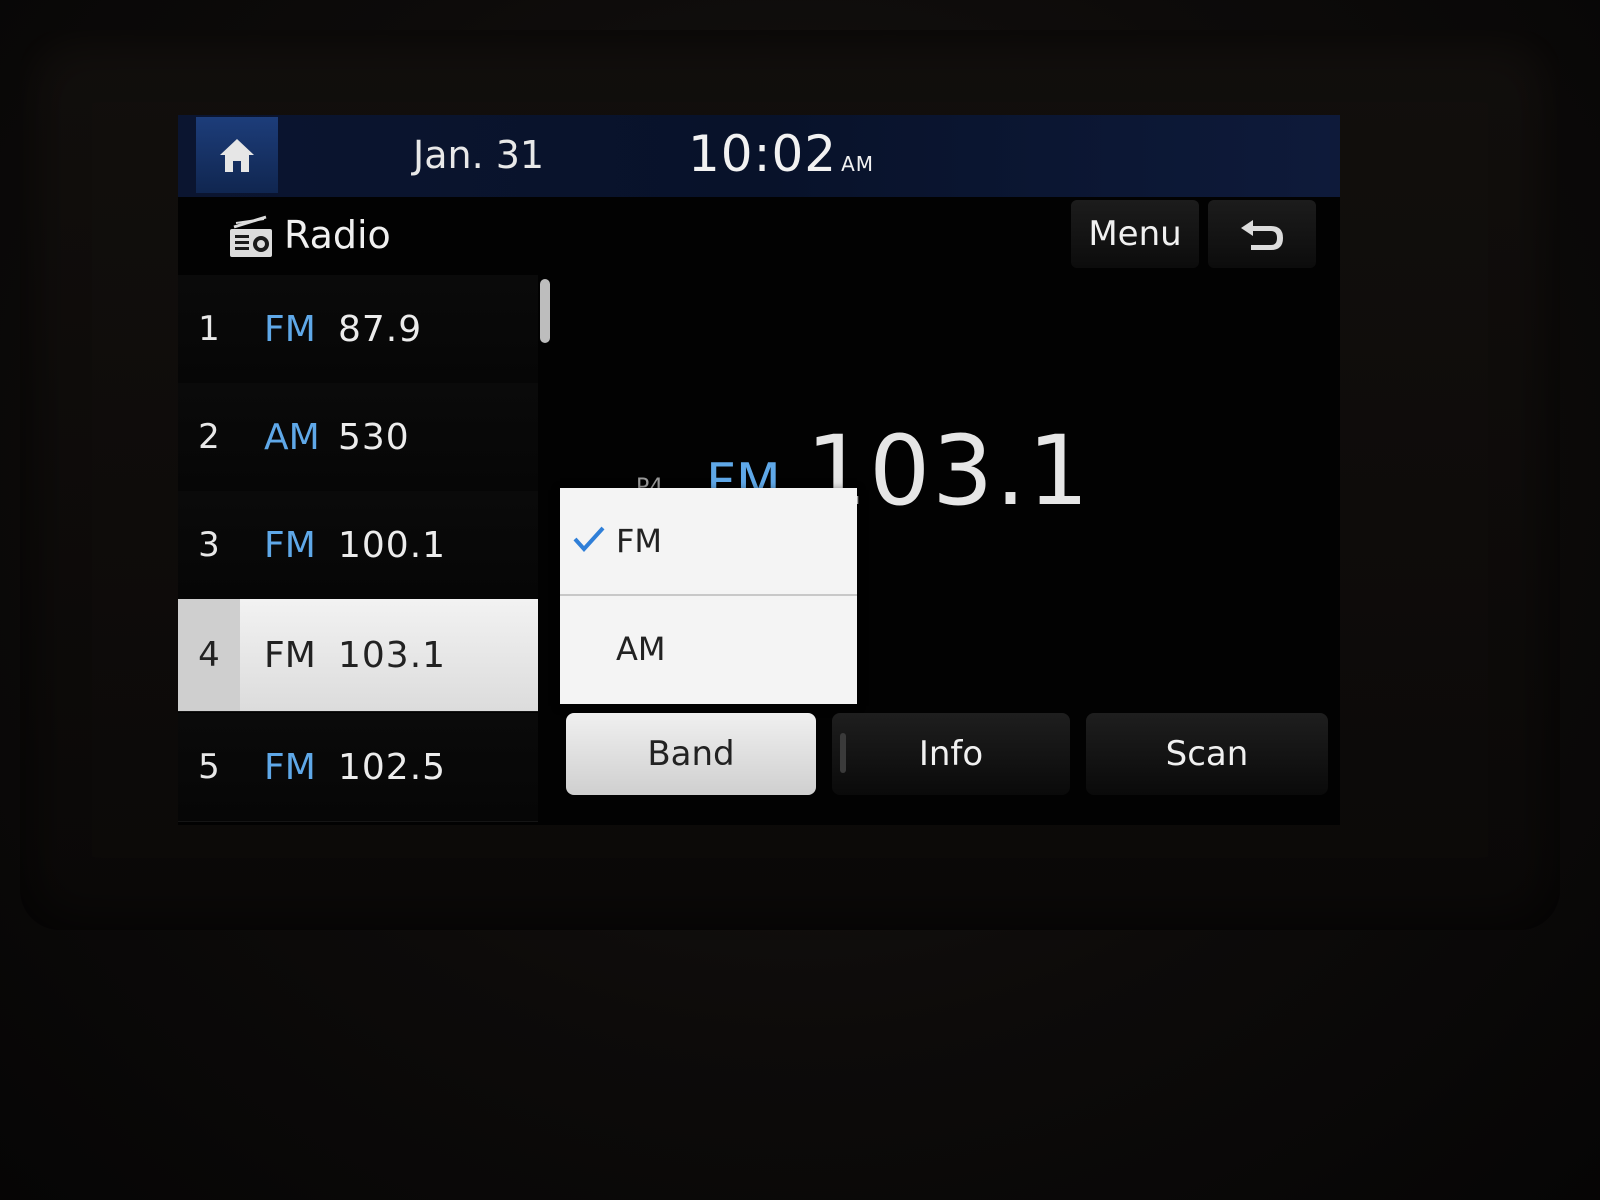 The image size is (1600, 1200). Describe the element at coordinates (209, 545) in the screenshot. I see `preset-number: 3` at that location.